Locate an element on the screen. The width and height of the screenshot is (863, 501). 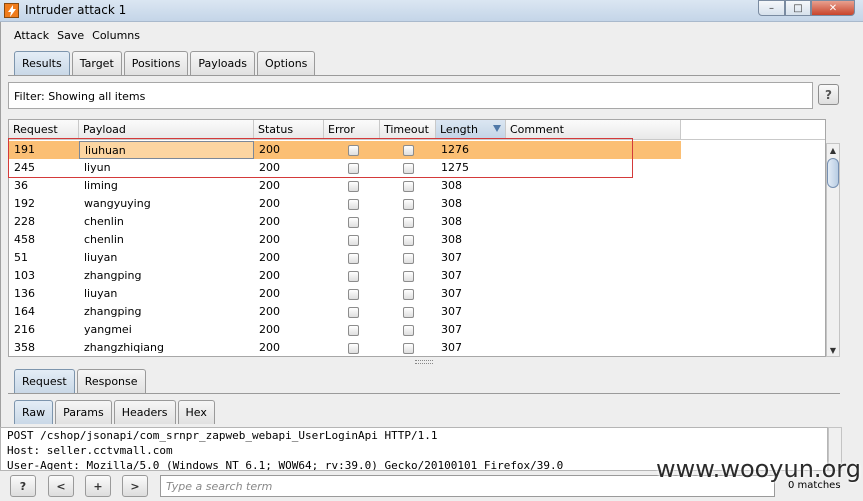
cell-payload: liuhuan is located at coordinates (166, 150).